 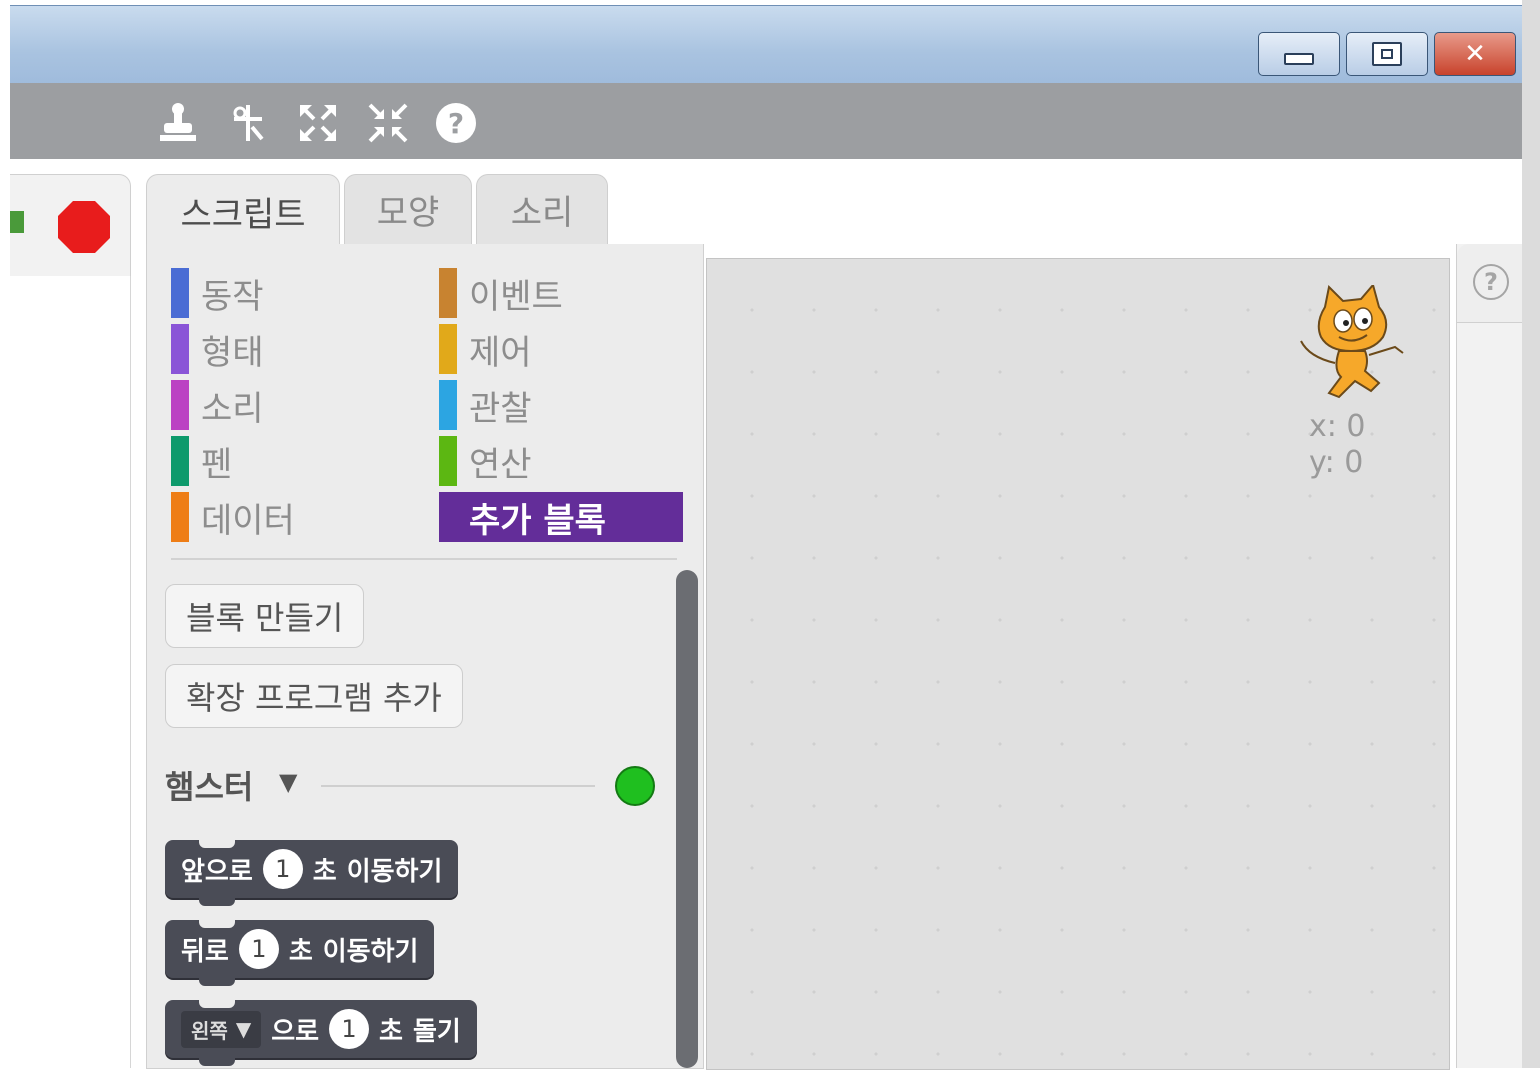 I want to click on stage-controls, so click(x=70, y=226).